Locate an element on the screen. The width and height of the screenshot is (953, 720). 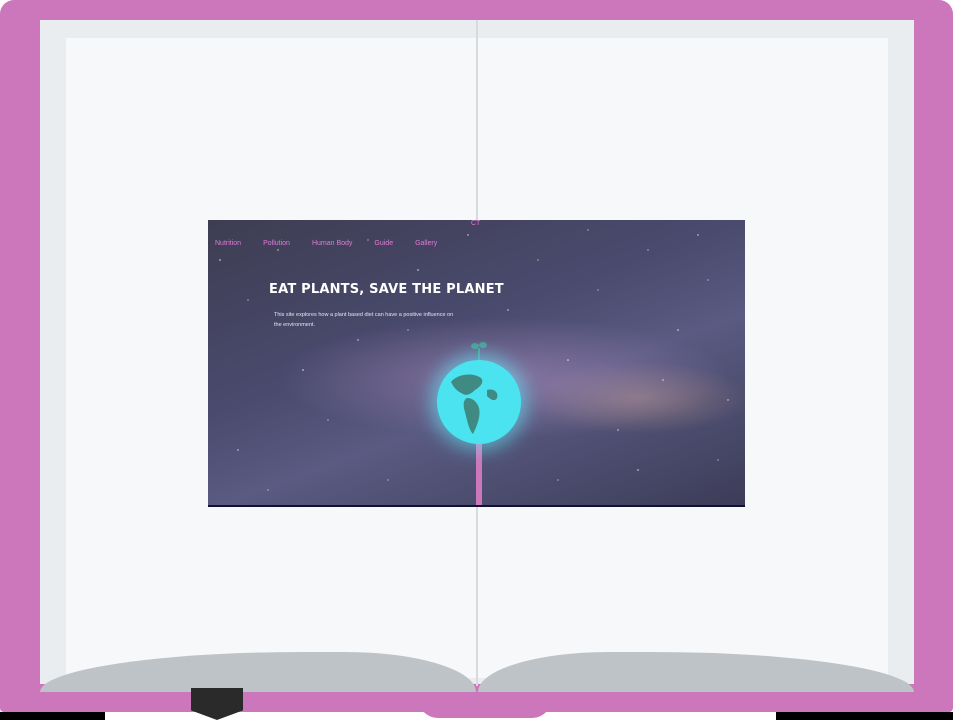
nav-link-human-body: Human Body is located at coordinates (332, 243).